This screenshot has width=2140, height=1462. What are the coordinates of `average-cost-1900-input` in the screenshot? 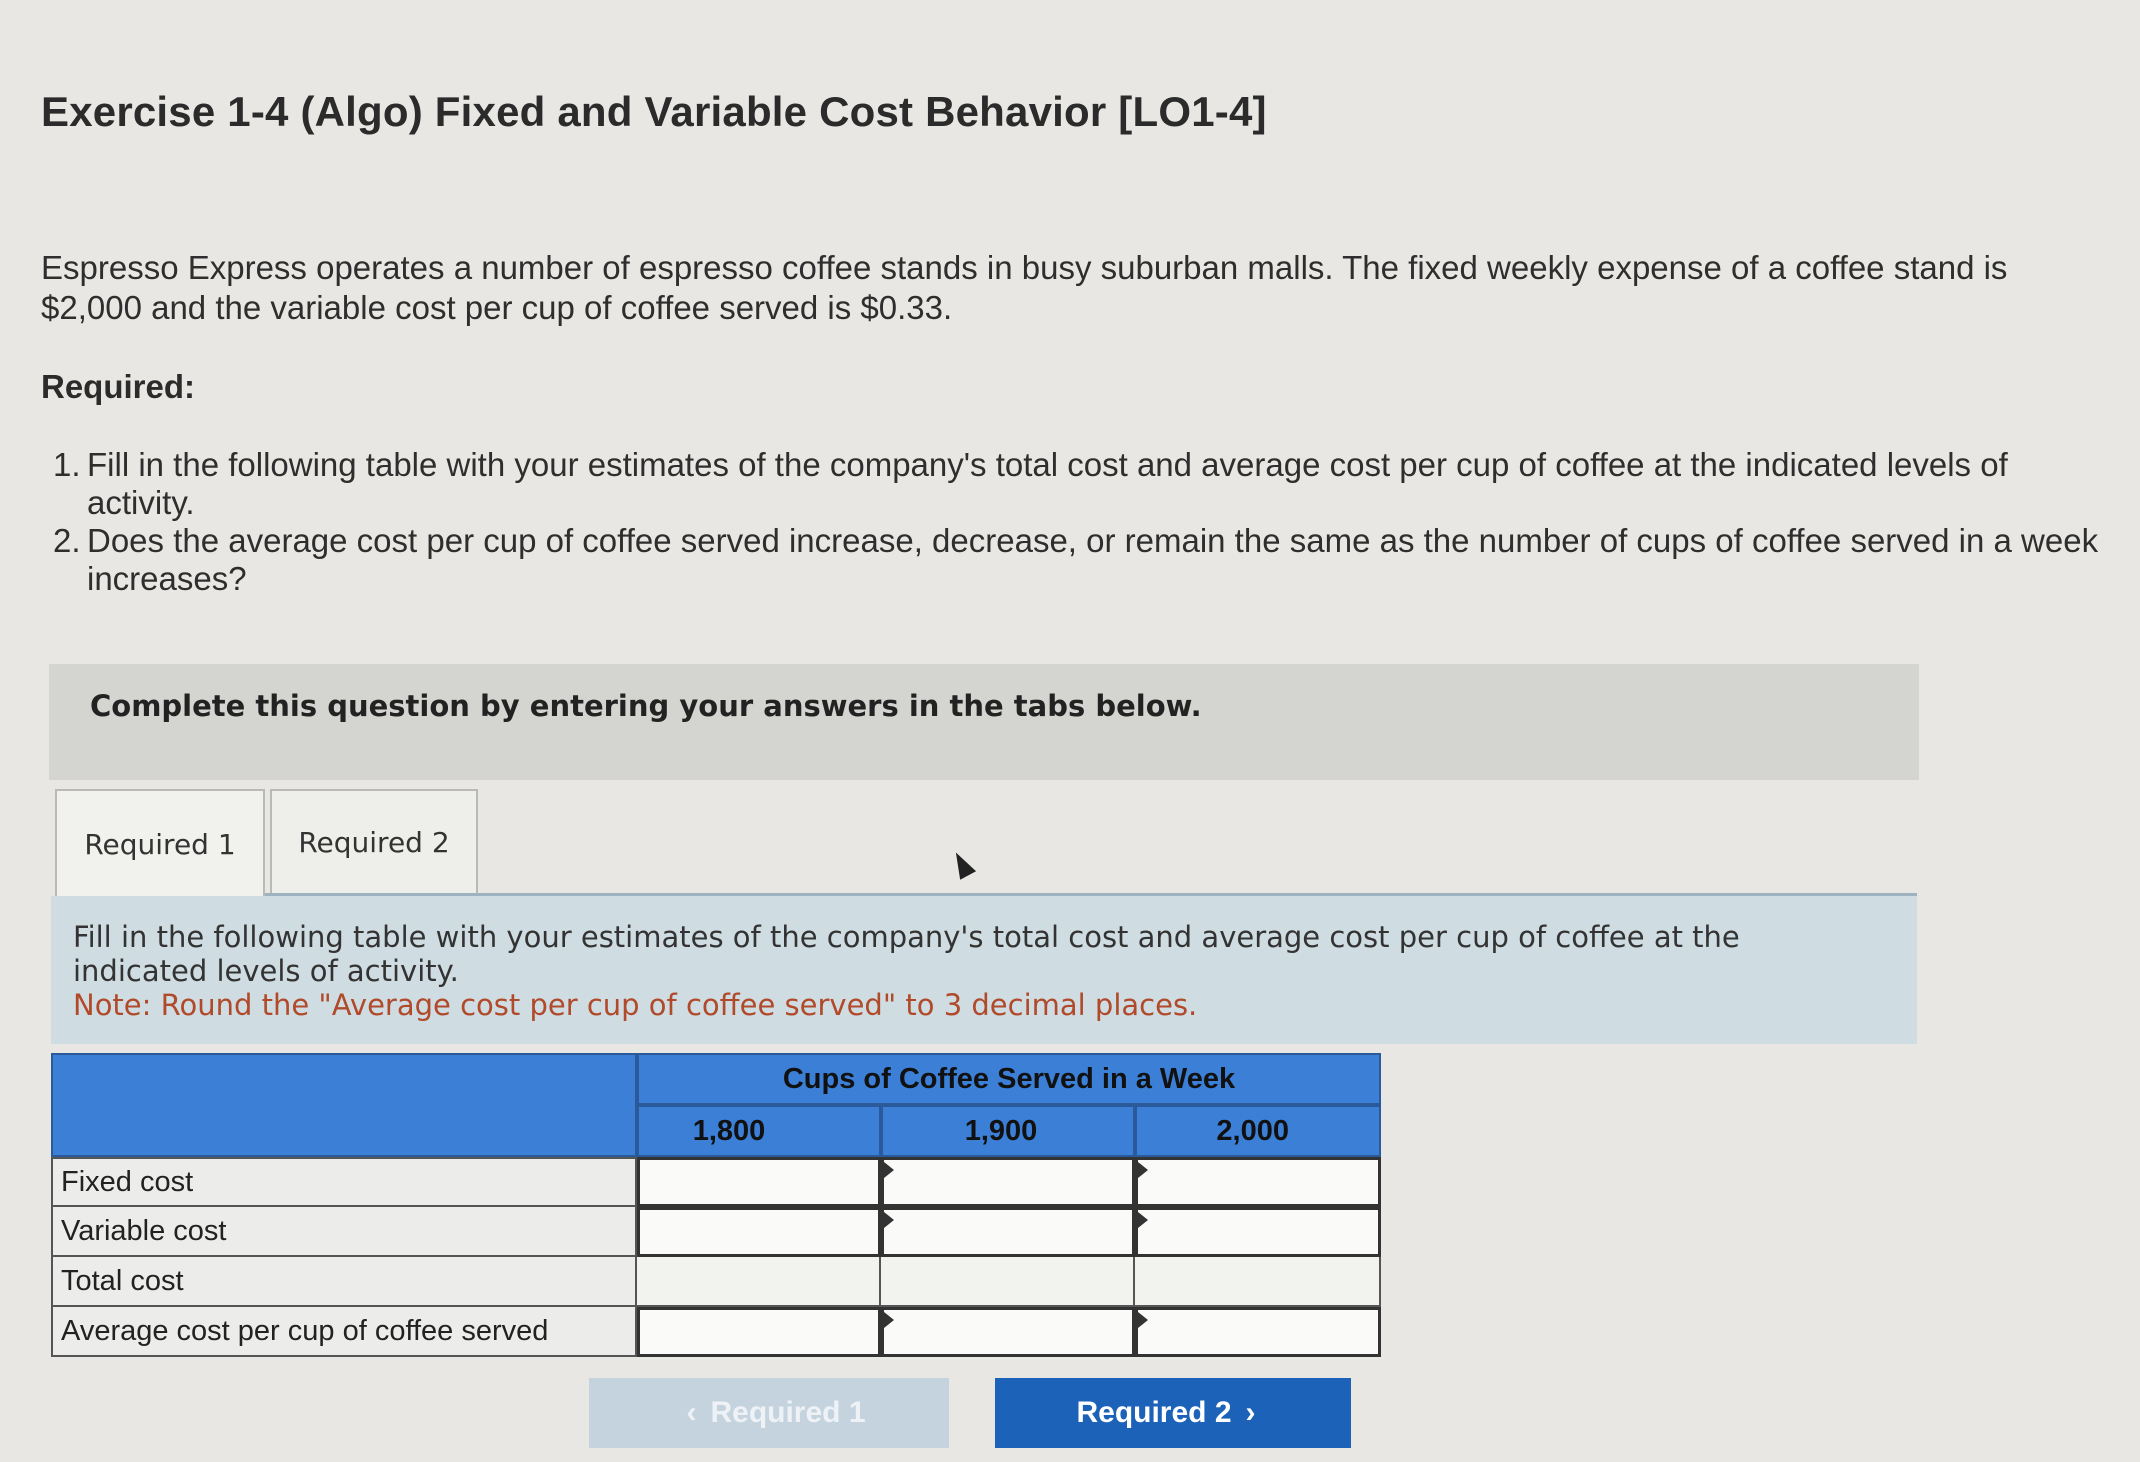 It's located at (1008, 1332).